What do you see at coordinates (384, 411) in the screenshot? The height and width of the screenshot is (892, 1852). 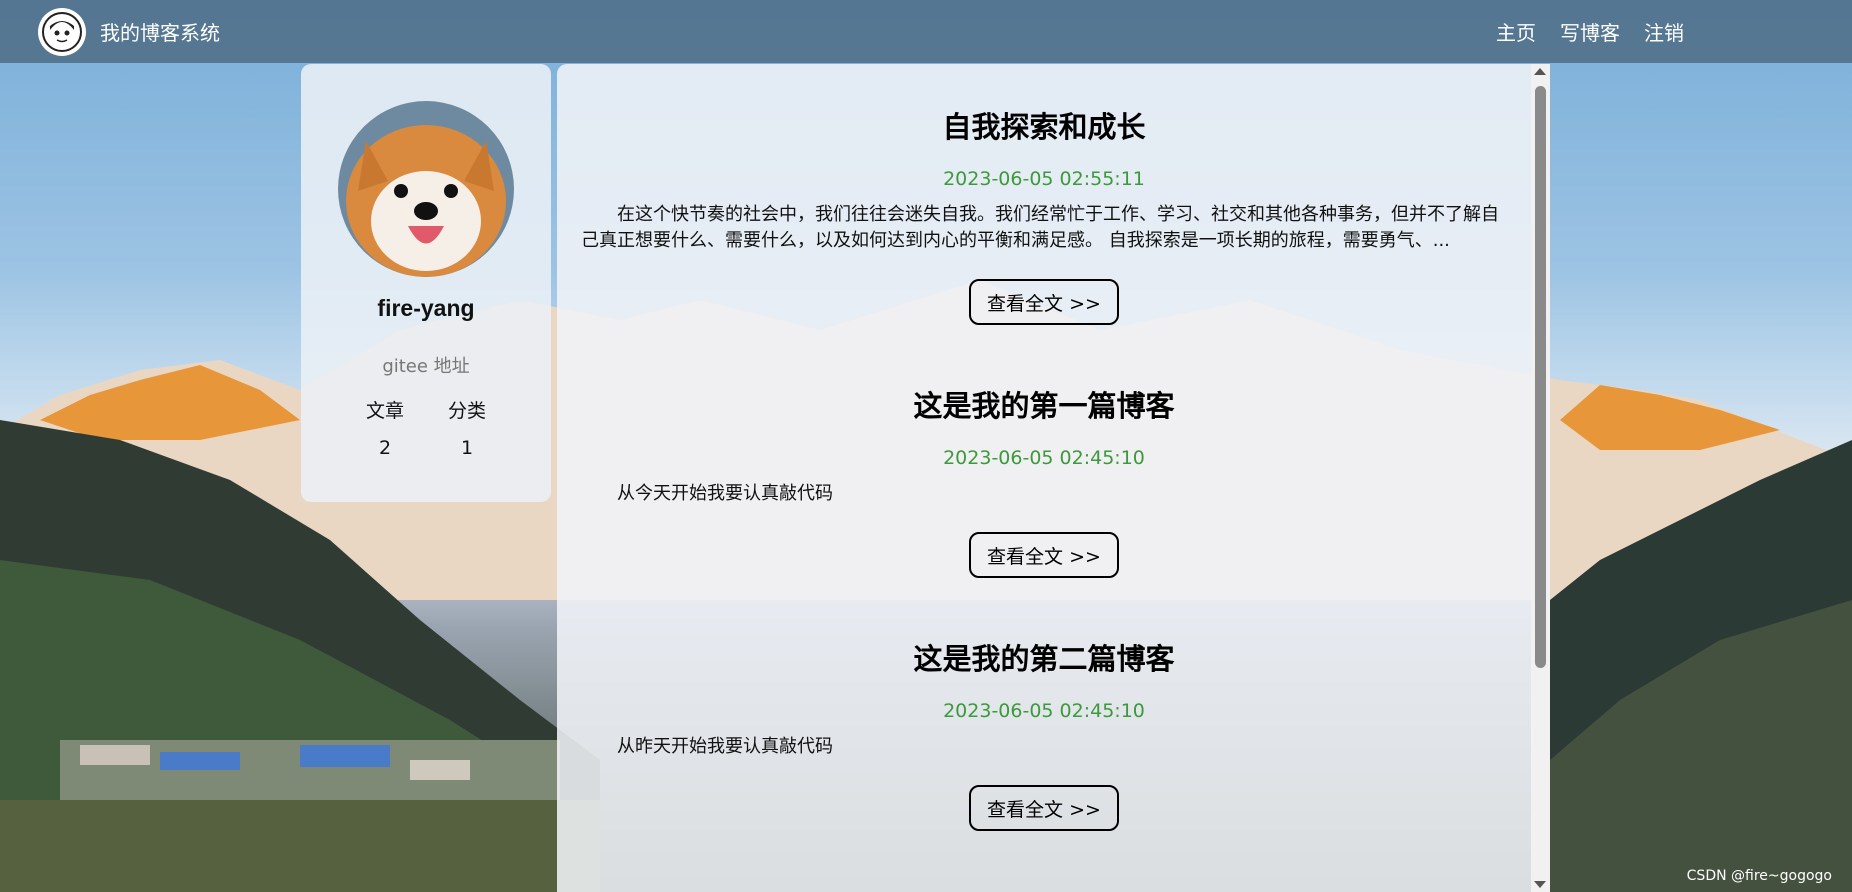 I see `stat-label: 文章` at bounding box center [384, 411].